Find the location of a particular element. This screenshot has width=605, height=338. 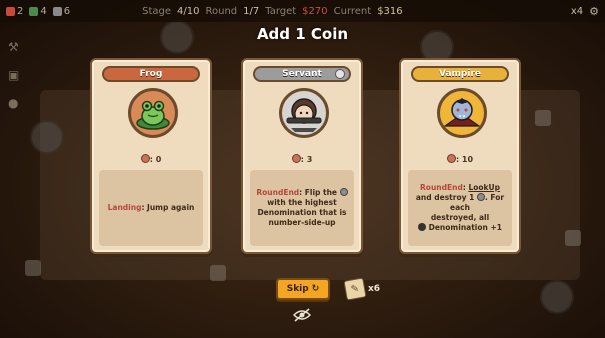

card-description: Landing: Jump again is located at coordinates (151, 208).